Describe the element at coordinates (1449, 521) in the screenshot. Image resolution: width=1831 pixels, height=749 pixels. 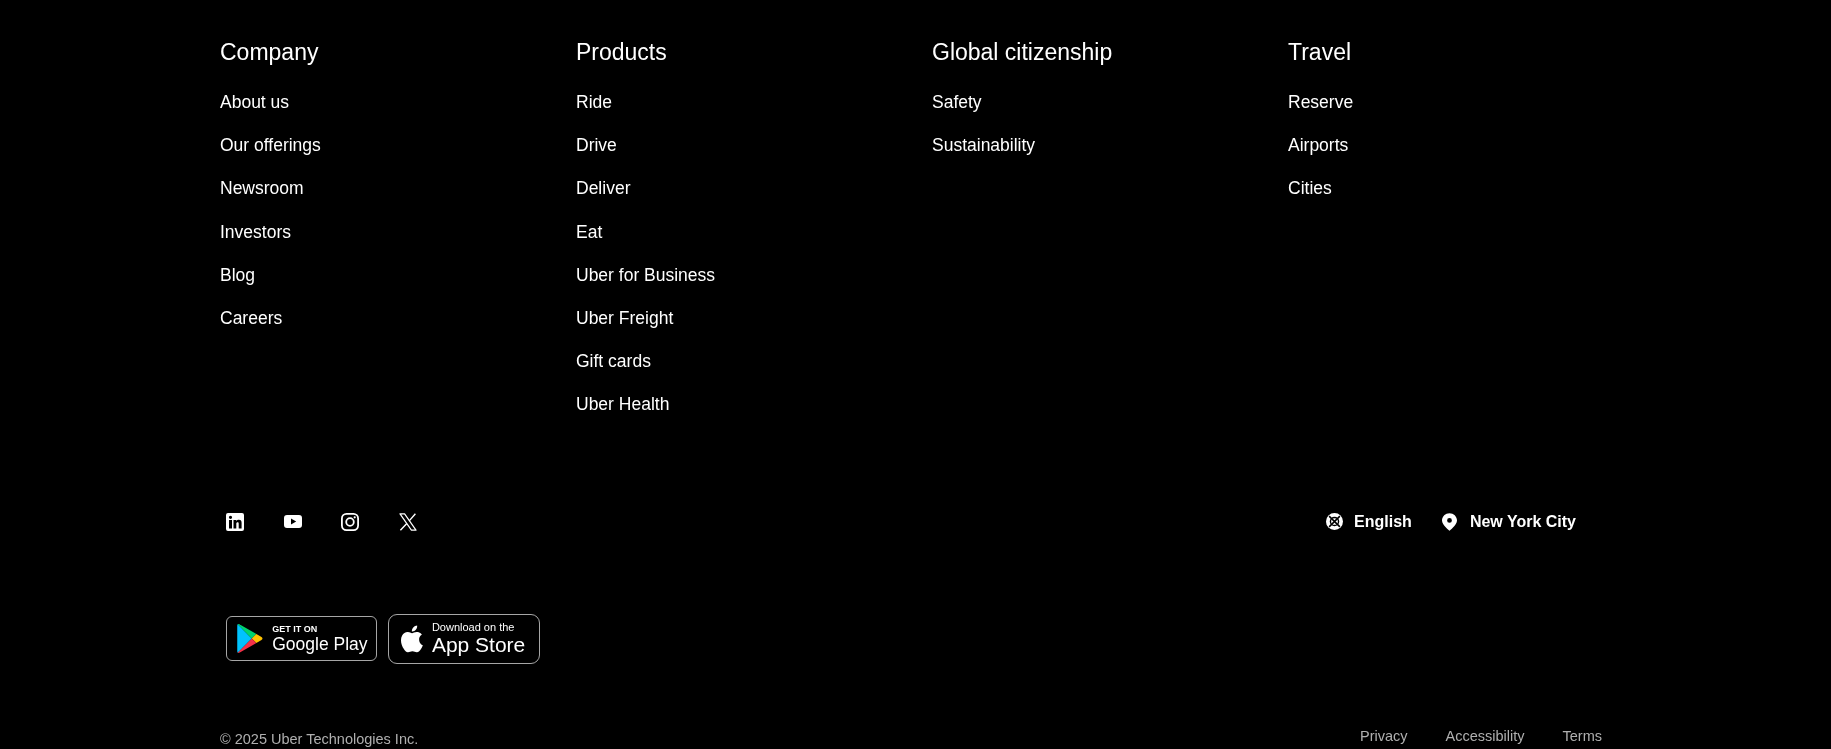
I see `map-pin-icon` at that location.